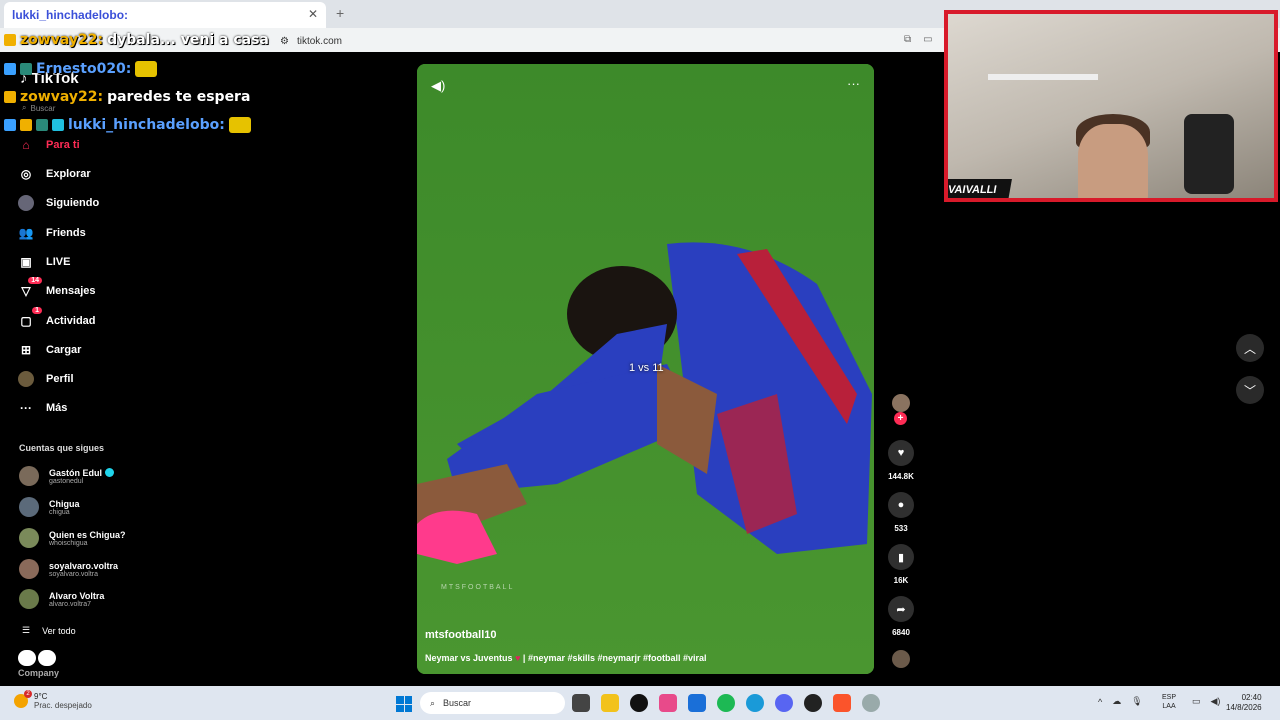 The image size is (1280, 720). I want to click on translate-icon: ⧉, so click(907, 39).